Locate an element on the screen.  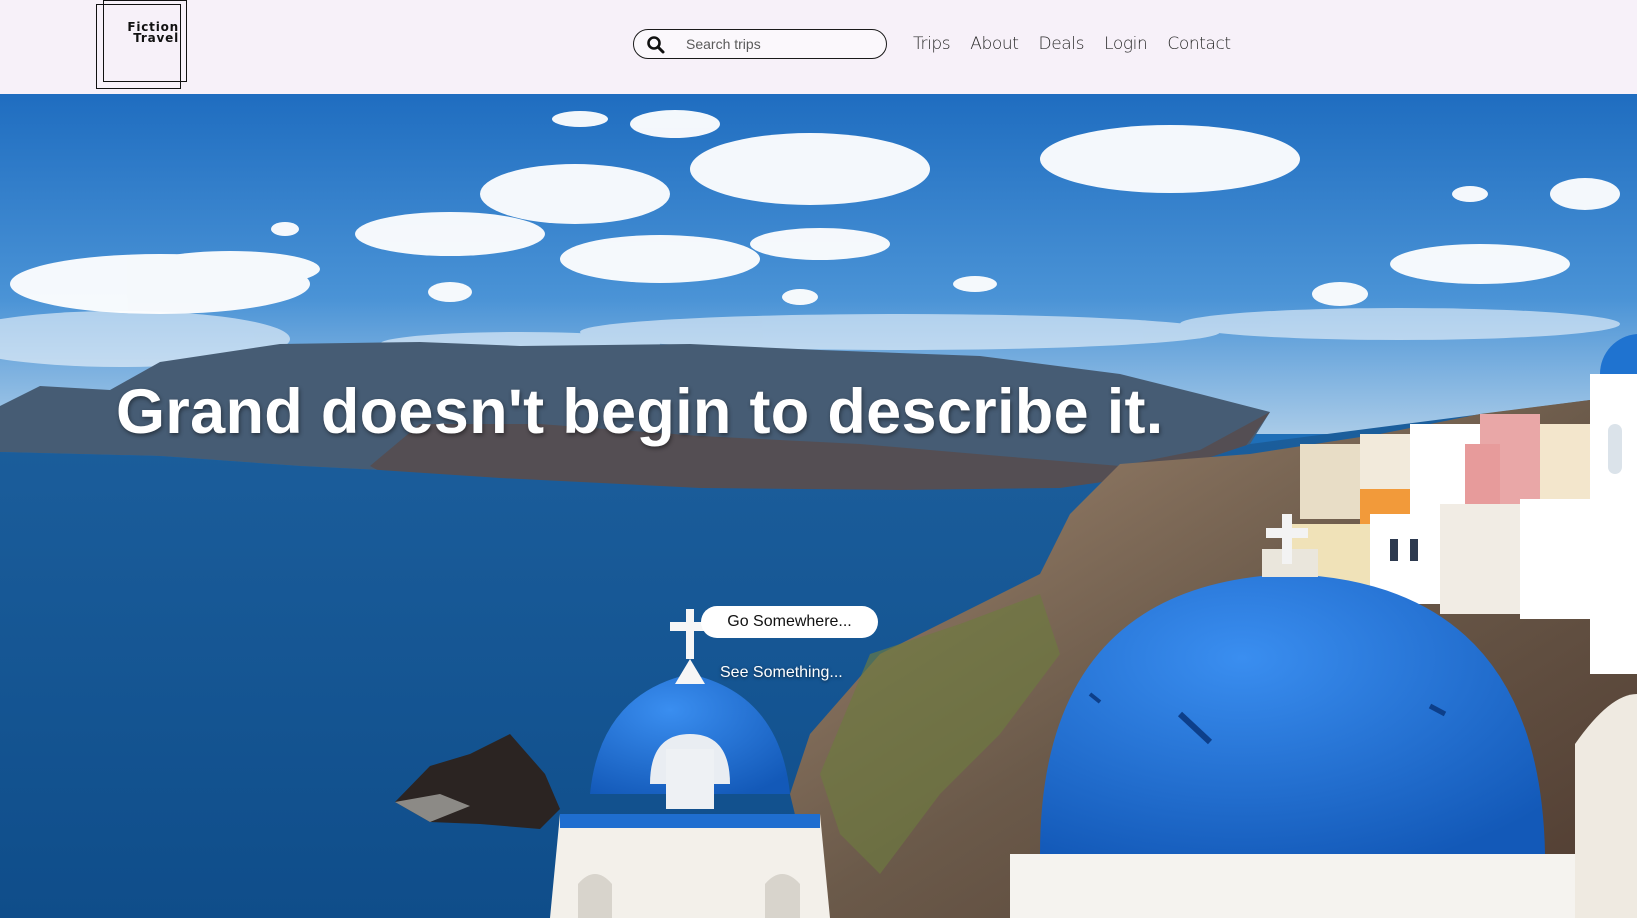
main-nav: Trips About Deals Login Contact is located at coordinates (1082, 44).